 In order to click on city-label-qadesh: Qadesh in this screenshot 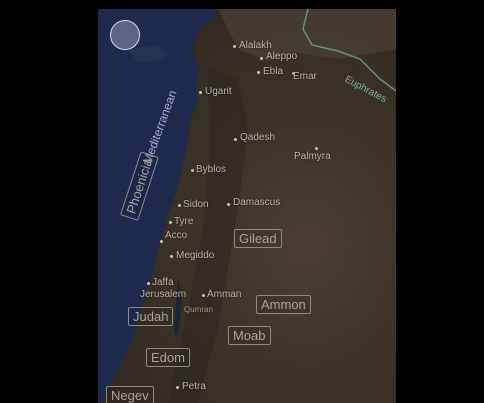, I will do `click(257, 138)`.